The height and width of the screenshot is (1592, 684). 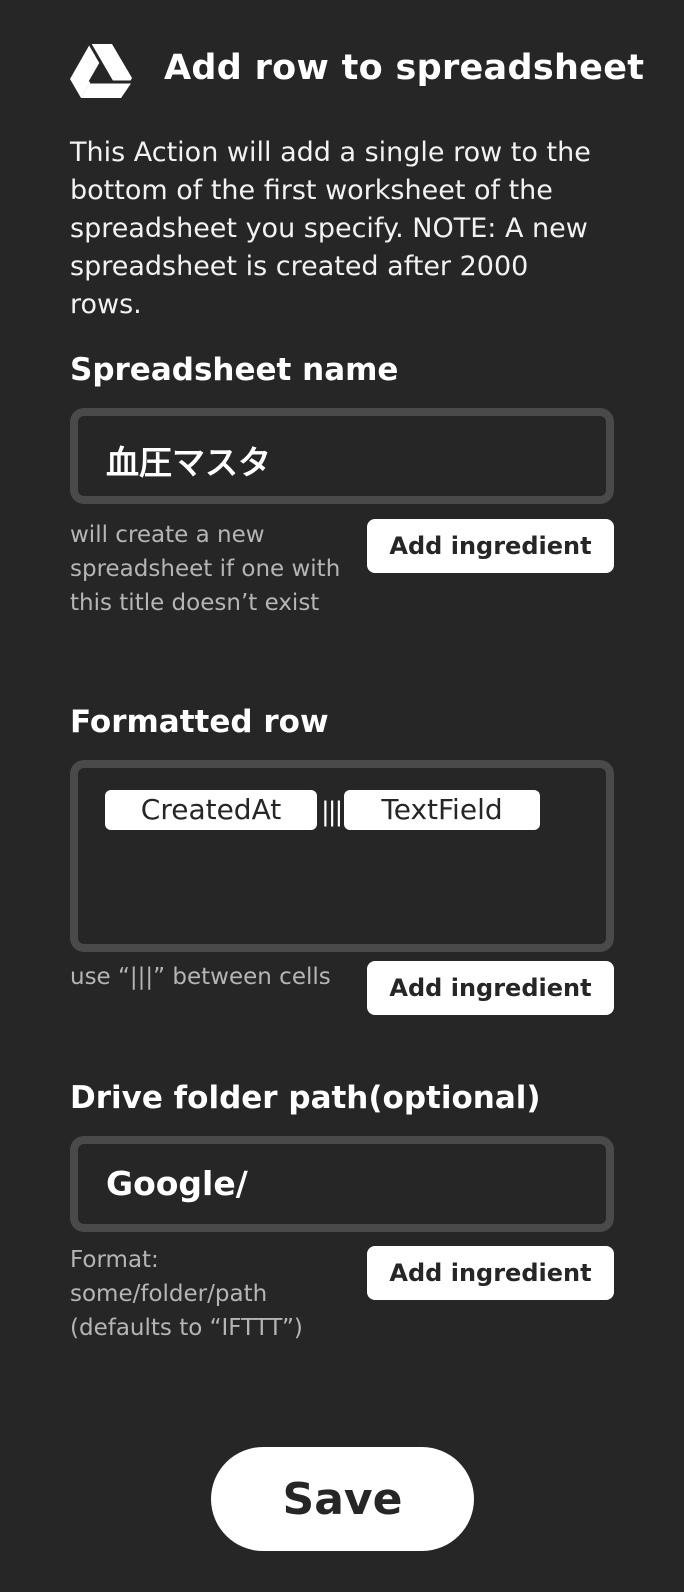 I want to click on spreadsheet-name-value: 血圧マスタ, so click(x=188, y=462).